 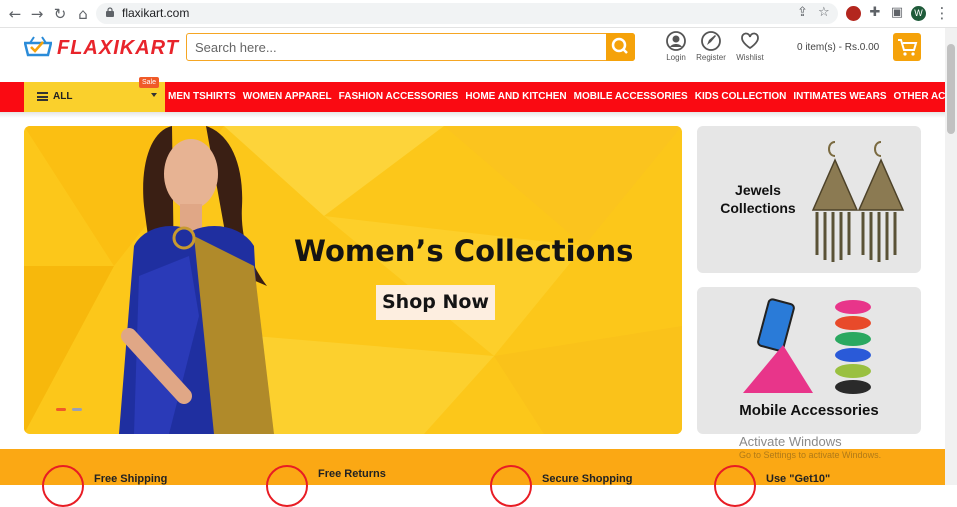 I want to click on basket-logo-icon, so click(x=38, y=46).